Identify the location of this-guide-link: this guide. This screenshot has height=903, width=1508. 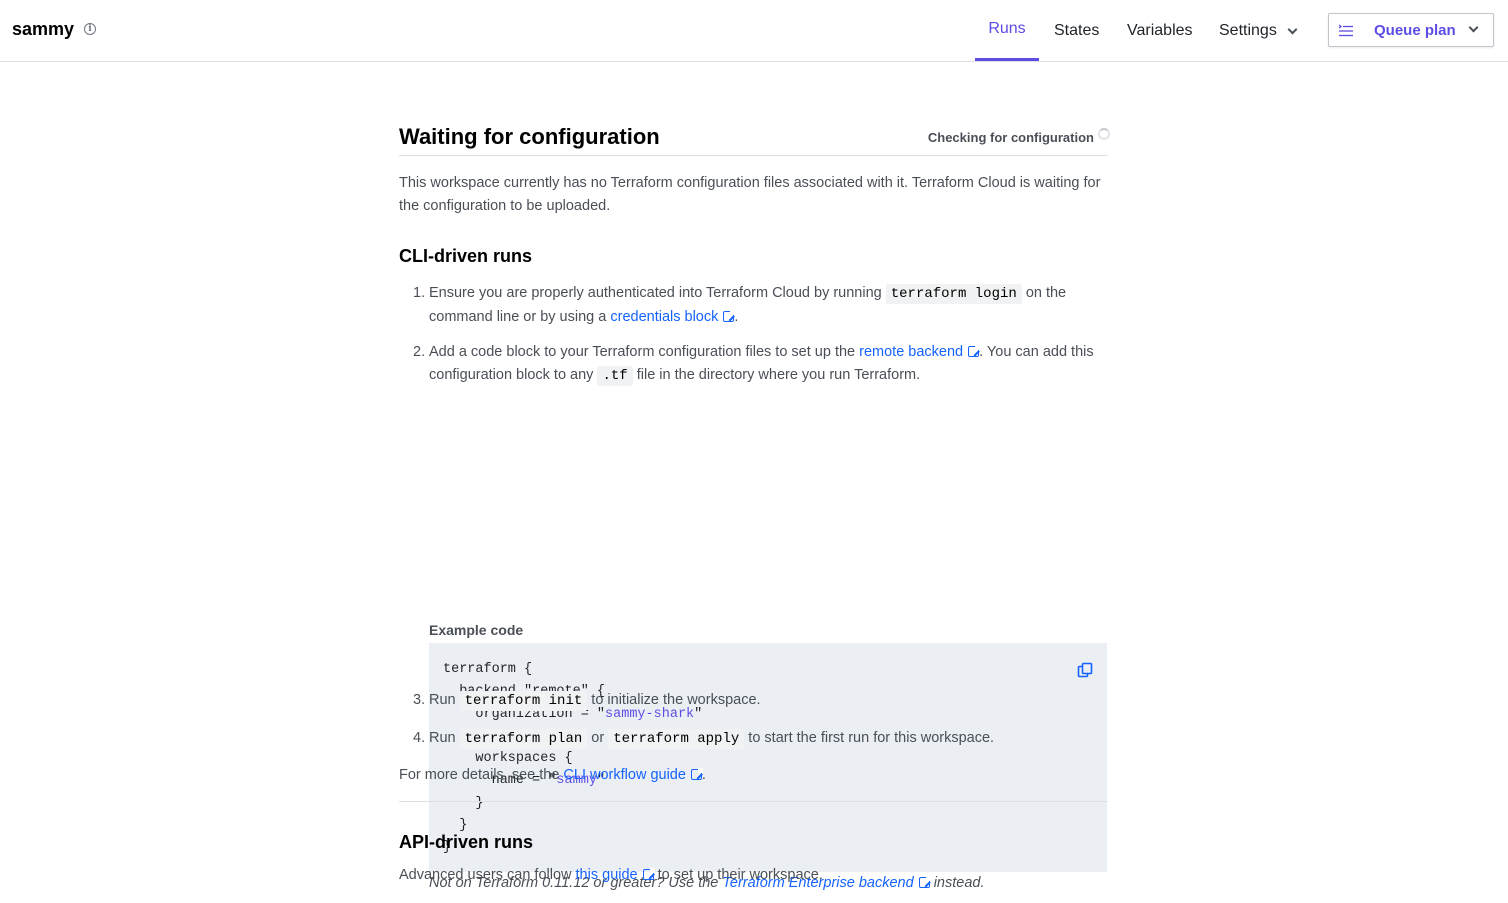
(615, 875).